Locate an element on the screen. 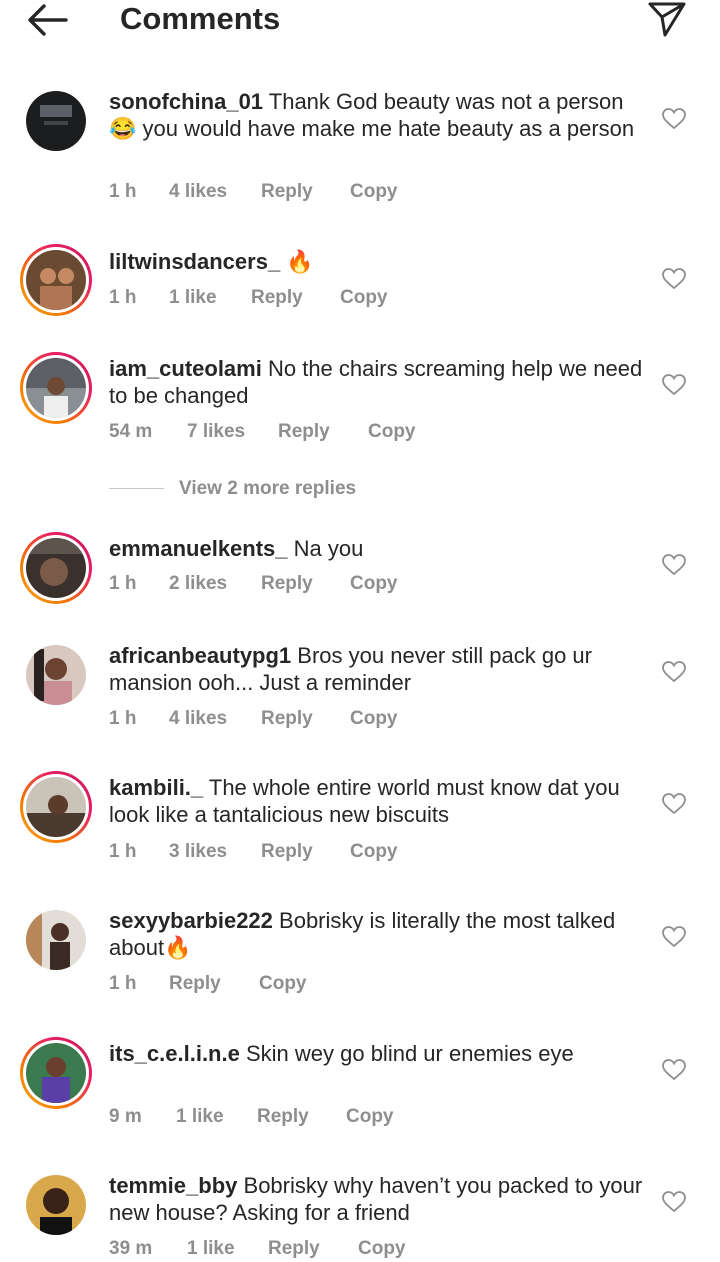  comment-time: 9 m is located at coordinates (125, 1116).